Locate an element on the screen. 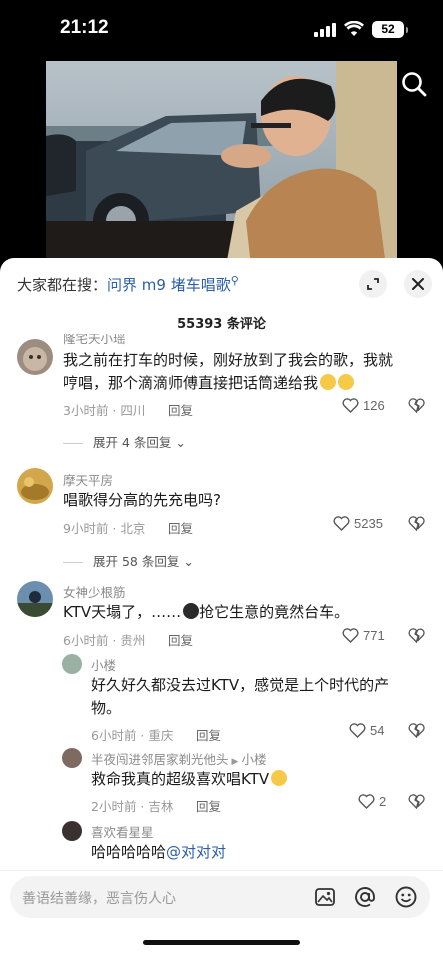  like-button: 771 is located at coordinates (363, 635).